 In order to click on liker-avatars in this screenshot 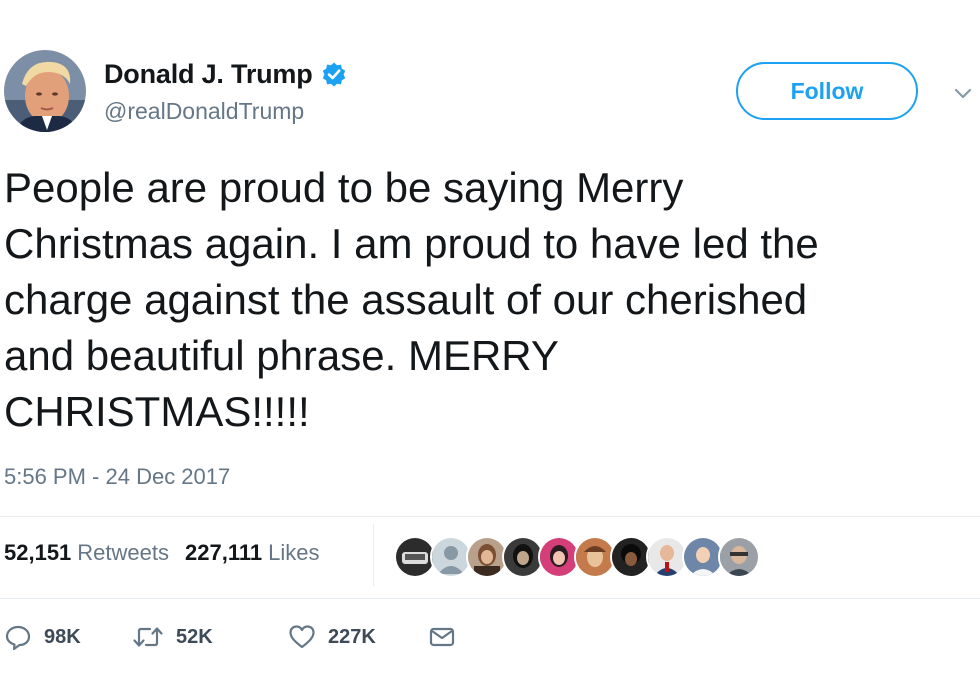, I will do `click(577, 557)`.